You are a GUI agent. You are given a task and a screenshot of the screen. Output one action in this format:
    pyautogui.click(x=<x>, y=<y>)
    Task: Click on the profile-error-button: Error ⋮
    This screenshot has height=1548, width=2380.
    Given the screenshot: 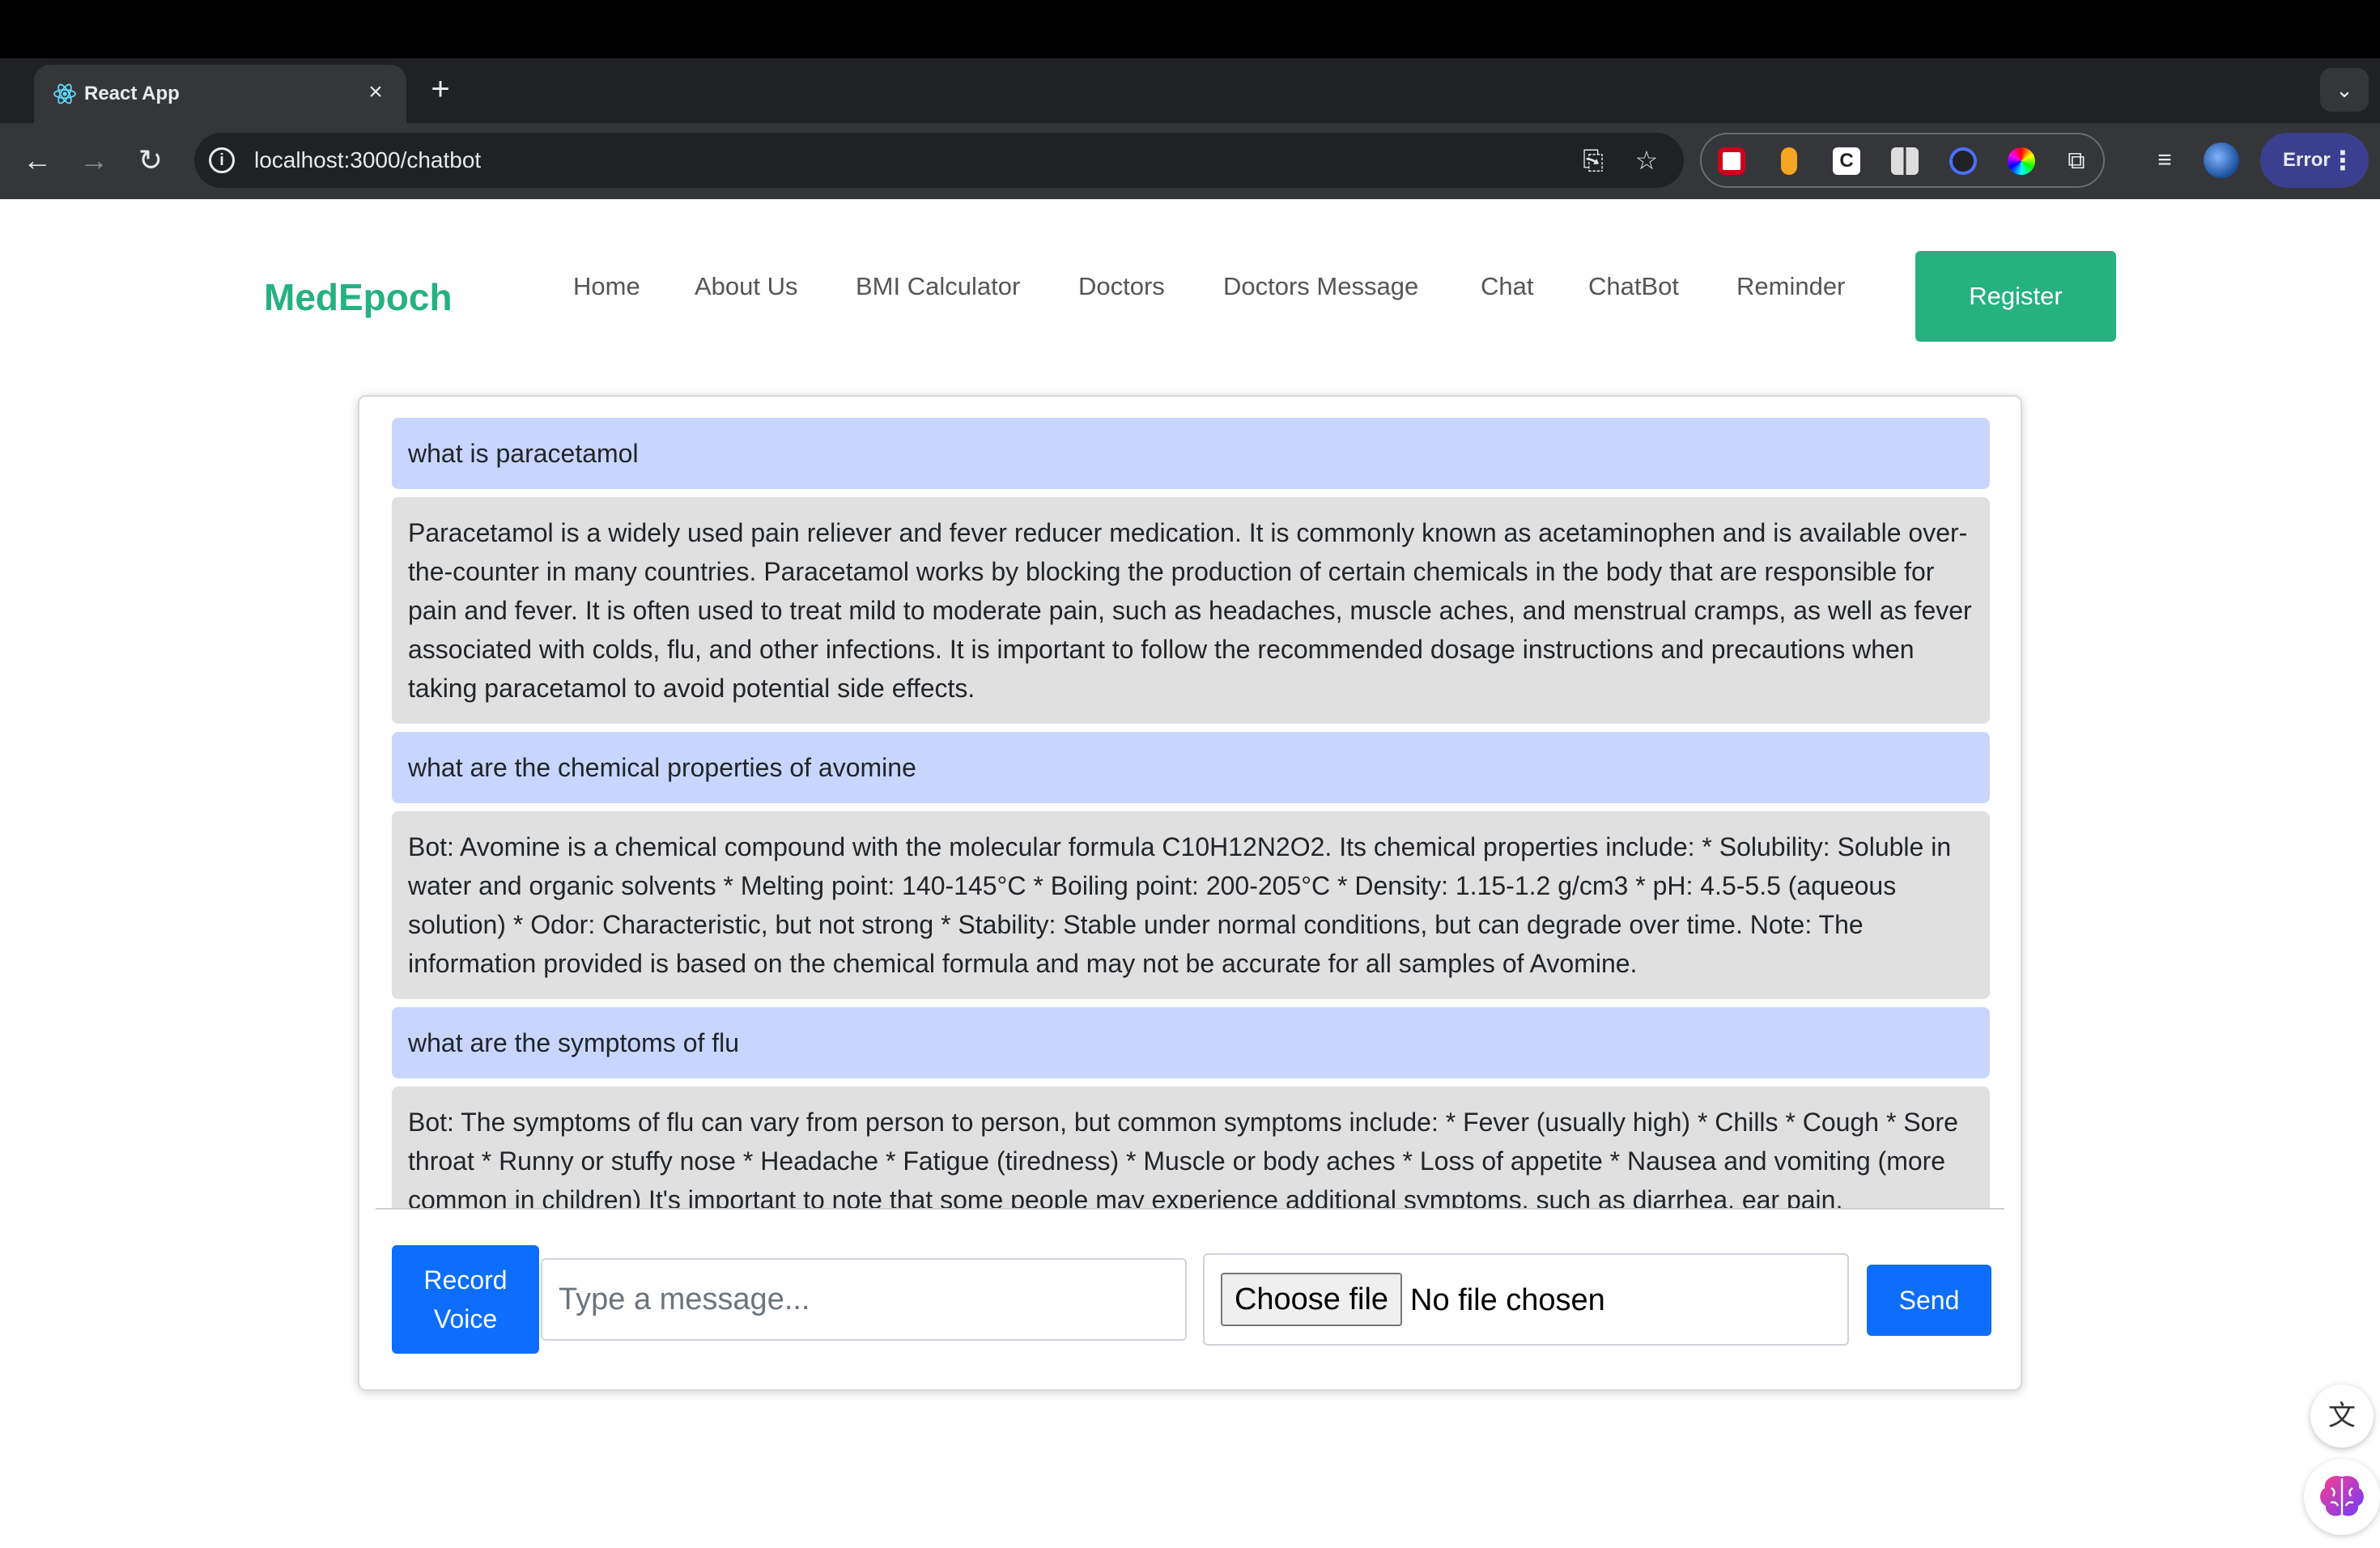 What is the action you would take?
    pyautogui.click(x=2314, y=160)
    